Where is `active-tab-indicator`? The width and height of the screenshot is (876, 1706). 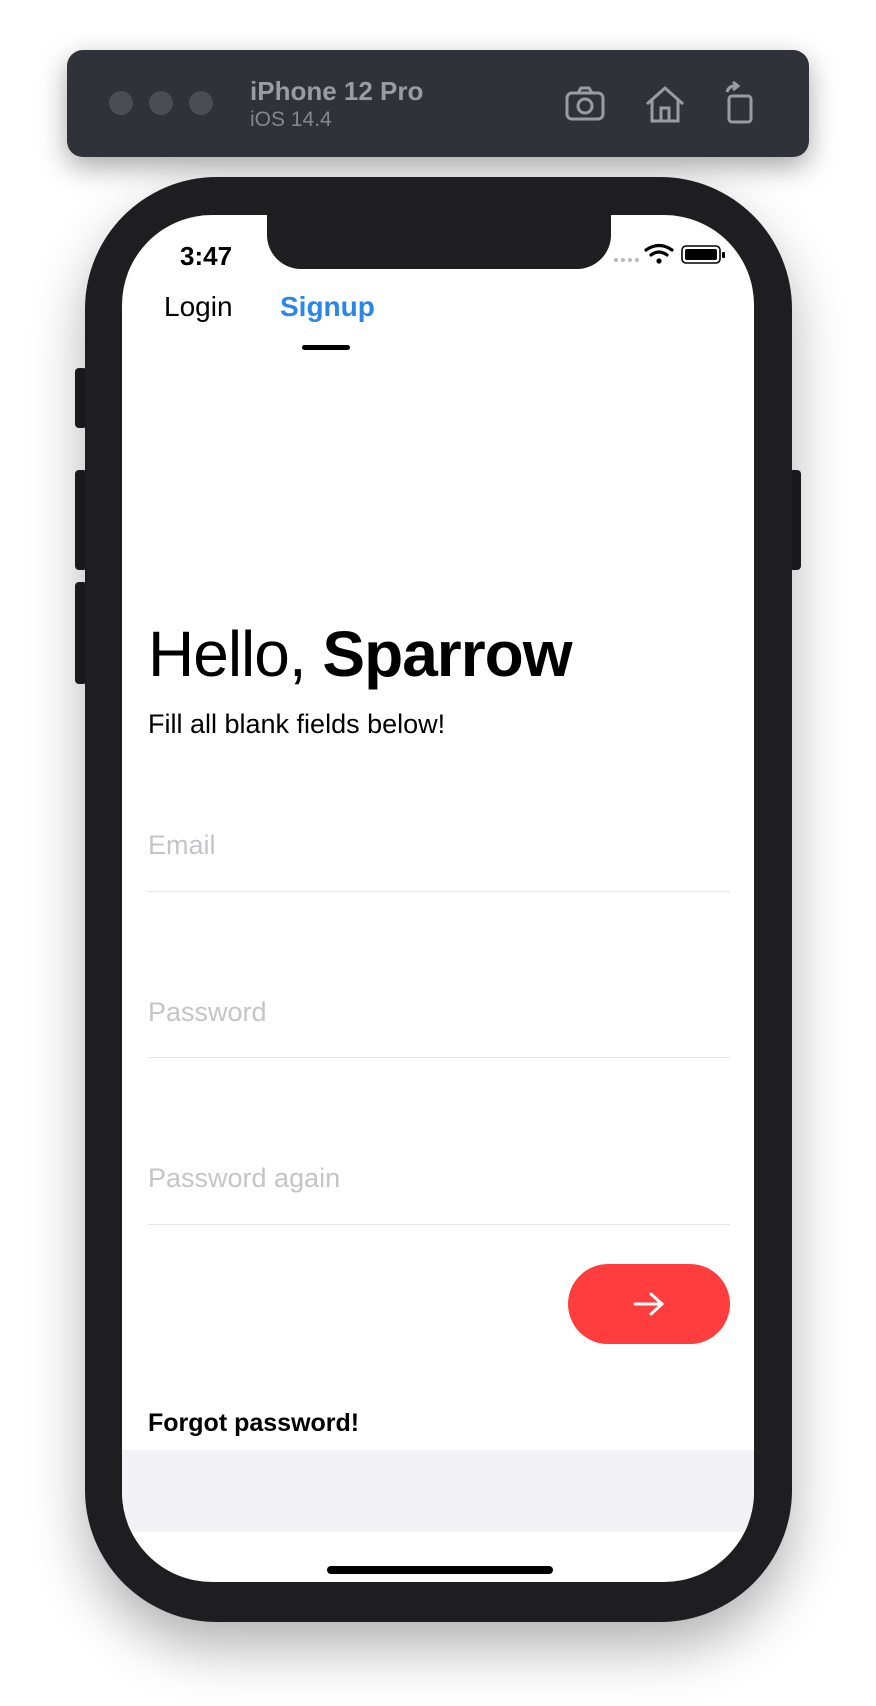 active-tab-indicator is located at coordinates (326, 347).